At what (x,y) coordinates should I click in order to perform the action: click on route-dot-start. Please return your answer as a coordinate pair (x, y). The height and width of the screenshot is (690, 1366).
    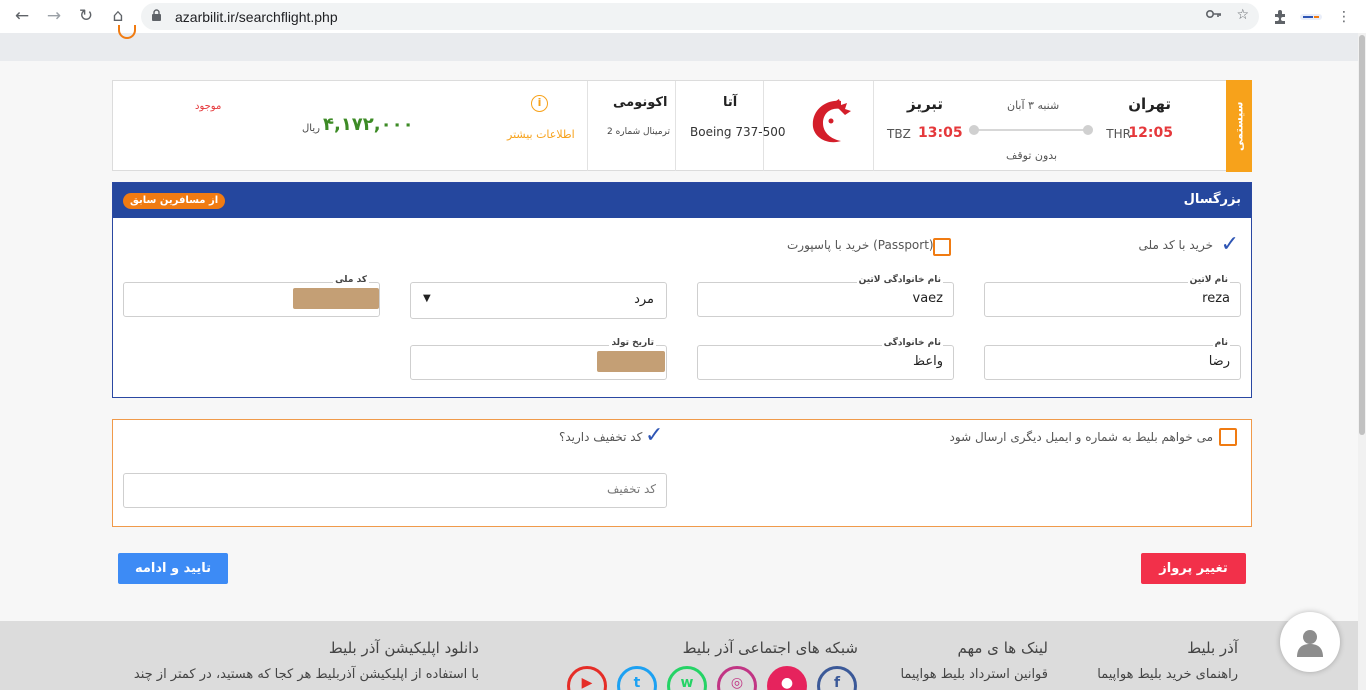
    Looking at the image, I should click on (974, 130).